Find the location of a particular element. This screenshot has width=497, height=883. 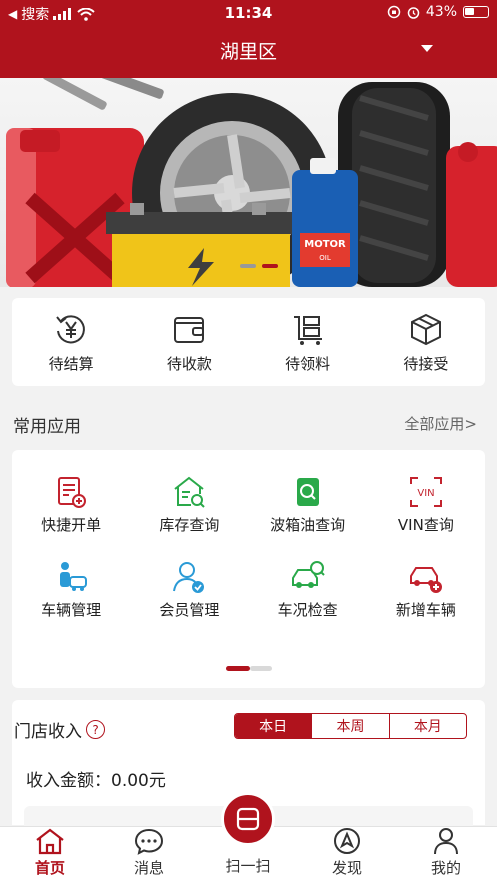

app-label: 车况检查 is located at coordinates (307, 610).